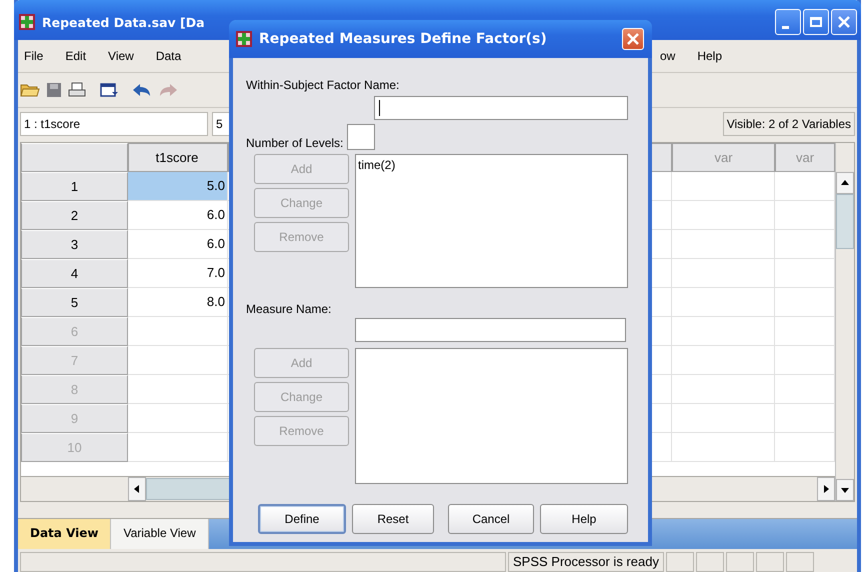  What do you see at coordinates (491, 165) in the screenshot?
I see `list-item: time(2)` at bounding box center [491, 165].